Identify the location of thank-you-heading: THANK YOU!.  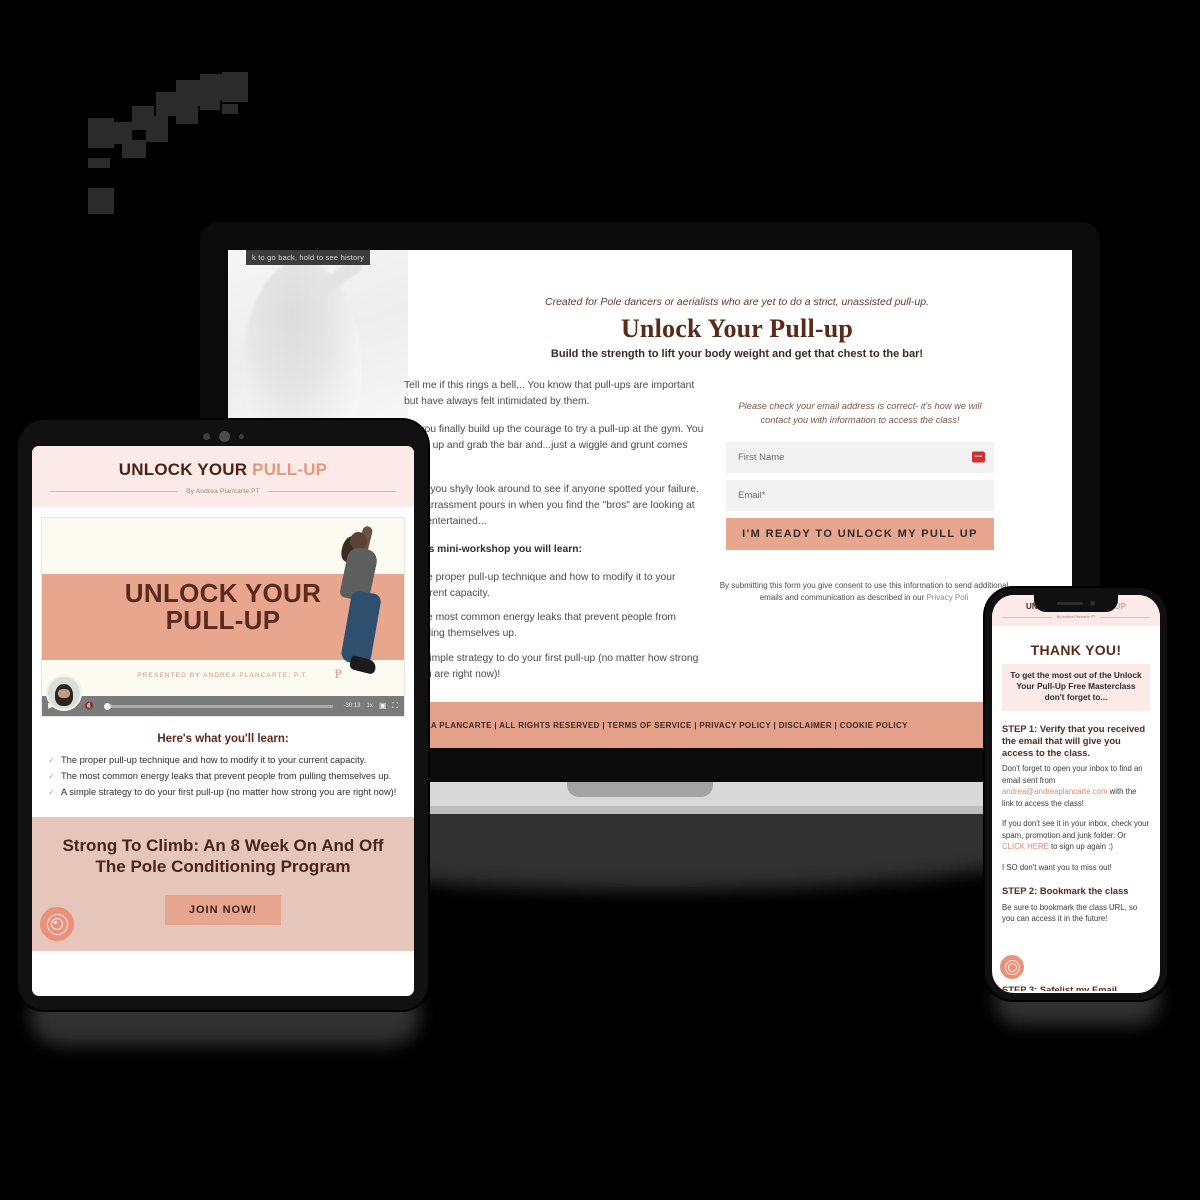
(1076, 650).